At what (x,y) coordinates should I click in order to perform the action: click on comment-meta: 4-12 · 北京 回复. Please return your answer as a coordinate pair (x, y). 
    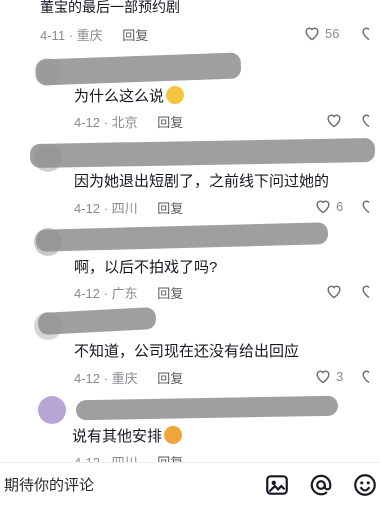
    Looking at the image, I should click on (129, 122).